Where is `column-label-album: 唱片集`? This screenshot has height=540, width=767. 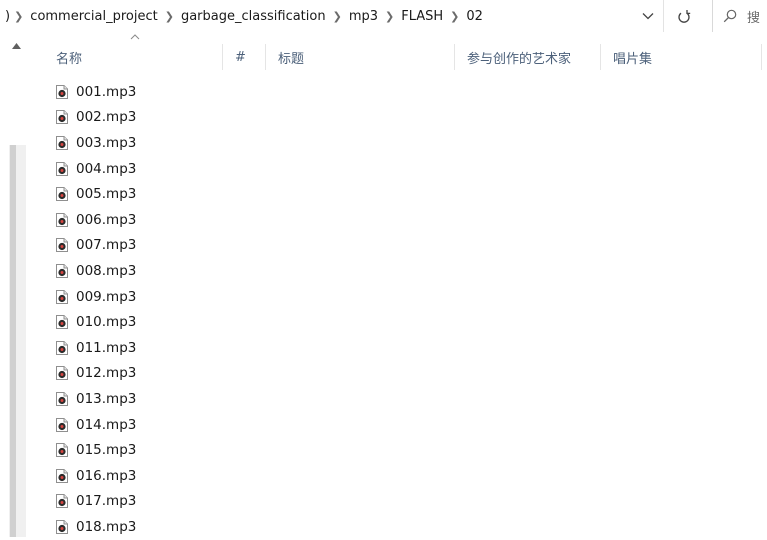
column-label-album: 唱片集 is located at coordinates (633, 59).